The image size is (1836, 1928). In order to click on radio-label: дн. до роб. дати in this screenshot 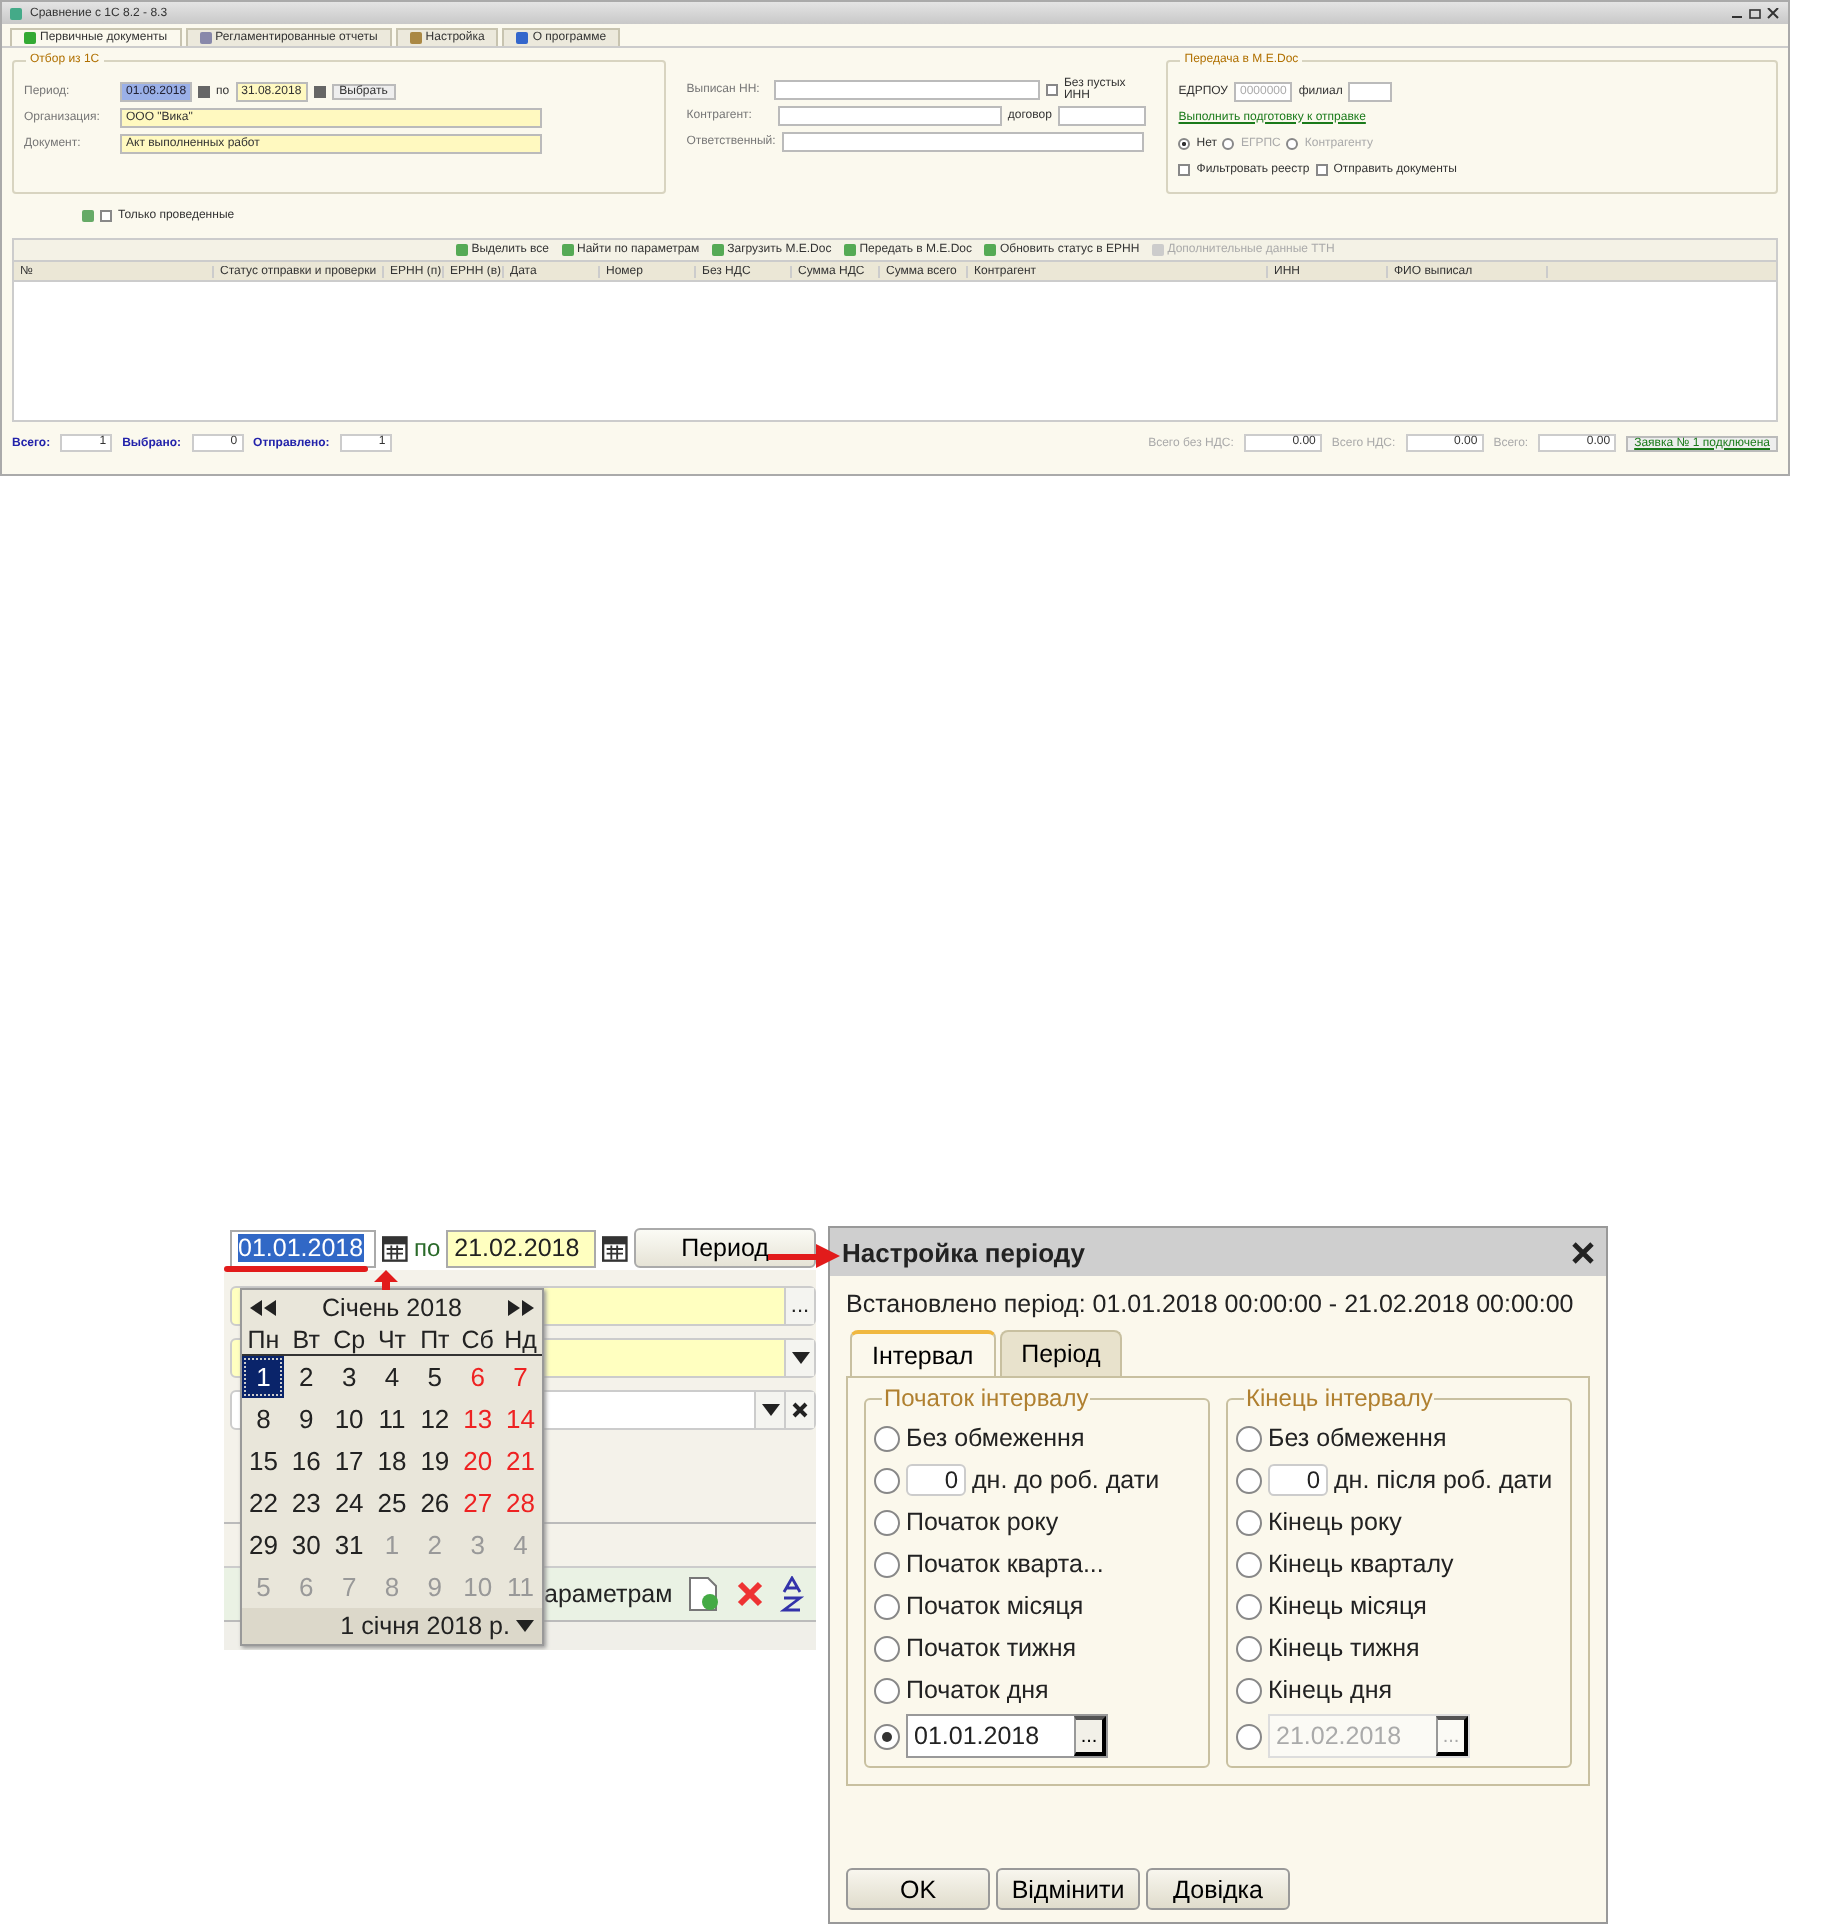, I will do `click(1066, 1480)`.